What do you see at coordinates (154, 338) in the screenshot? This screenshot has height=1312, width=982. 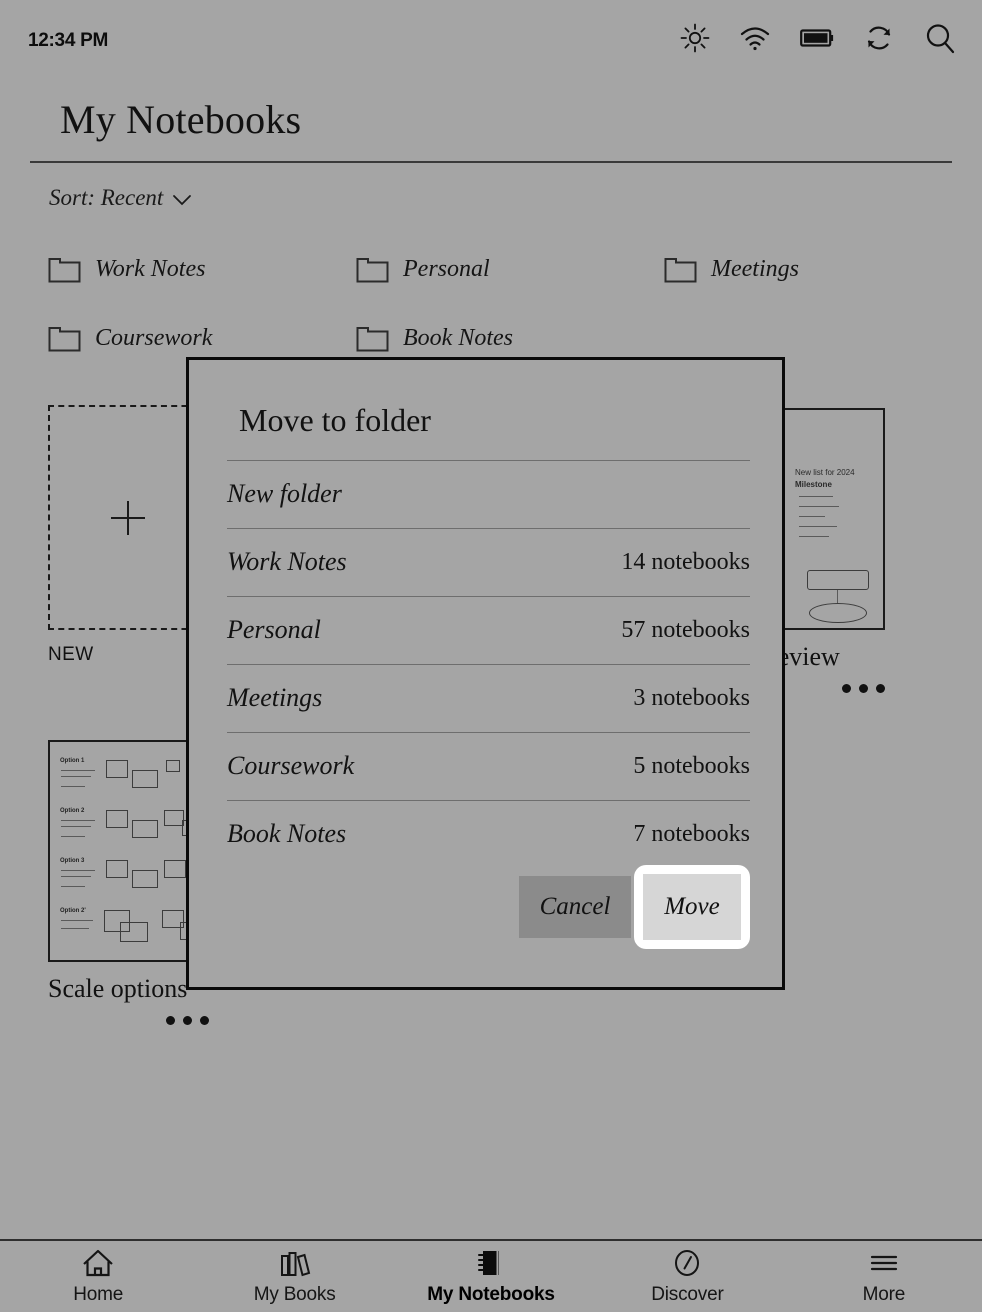 I see `folder-chip-label: Coursework` at bounding box center [154, 338].